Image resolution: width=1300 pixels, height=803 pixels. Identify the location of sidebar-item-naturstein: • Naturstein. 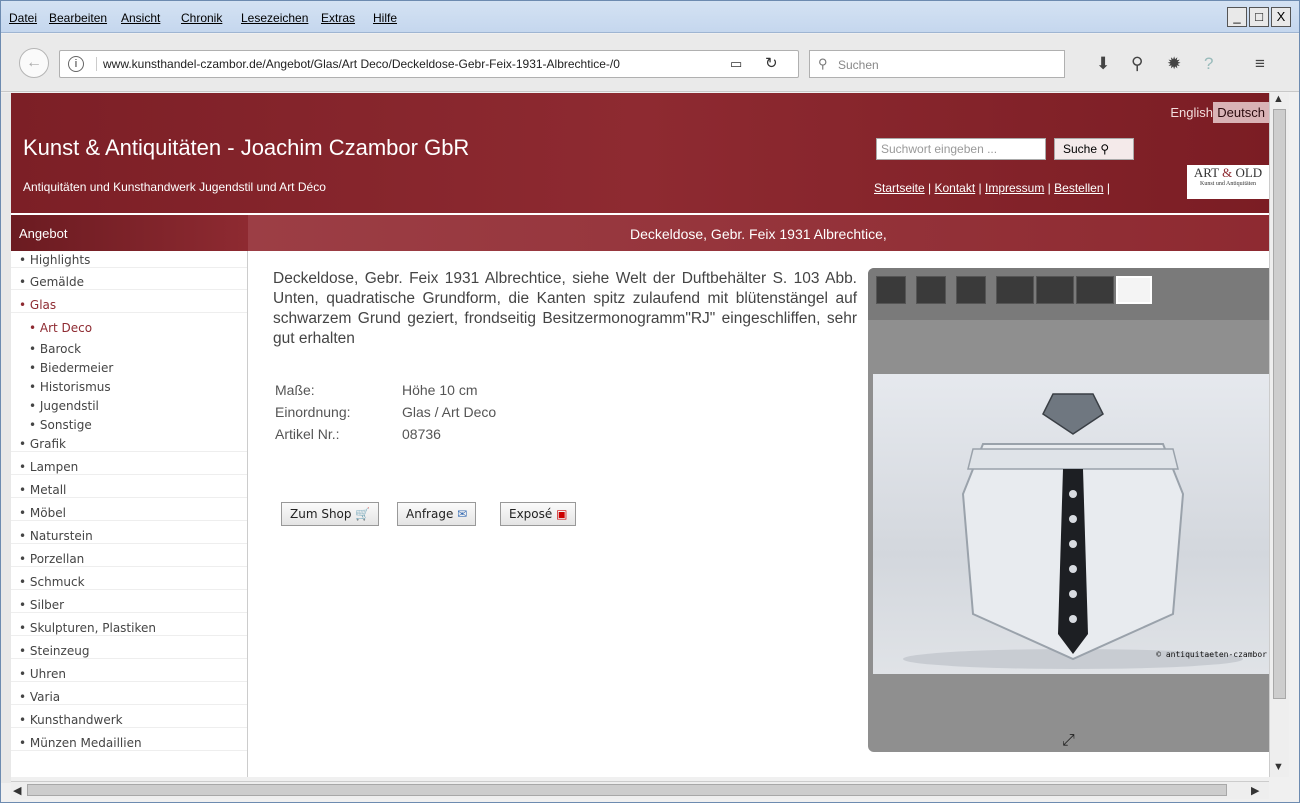
(129, 536).